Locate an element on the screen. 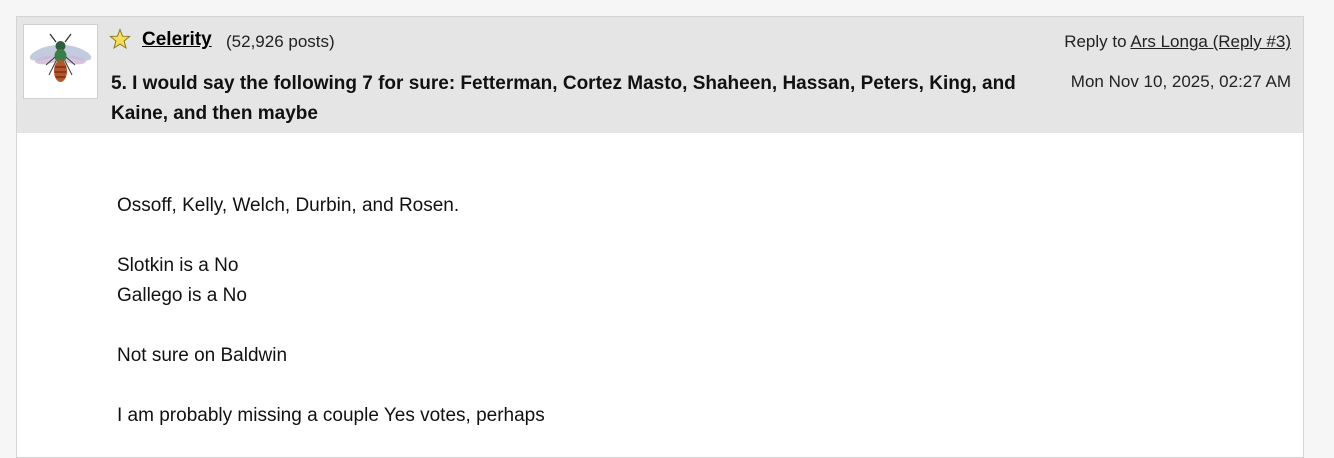 This screenshot has width=1334, height=458. body-line: Not sure on Baldwin is located at coordinates (202, 355).